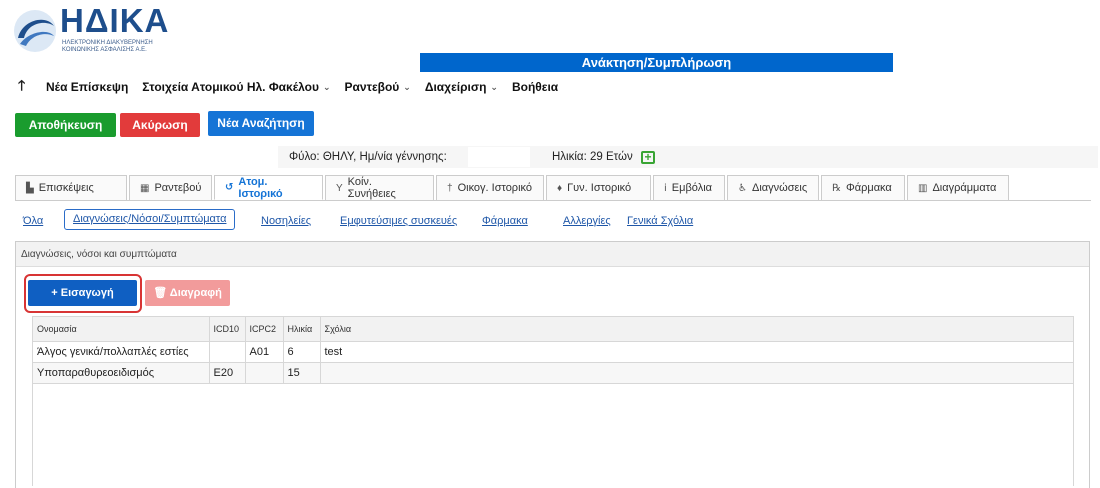  I want to click on menu-label: Στοιχεία Ατομικού Ηλ. Φακέλου, so click(230, 87).